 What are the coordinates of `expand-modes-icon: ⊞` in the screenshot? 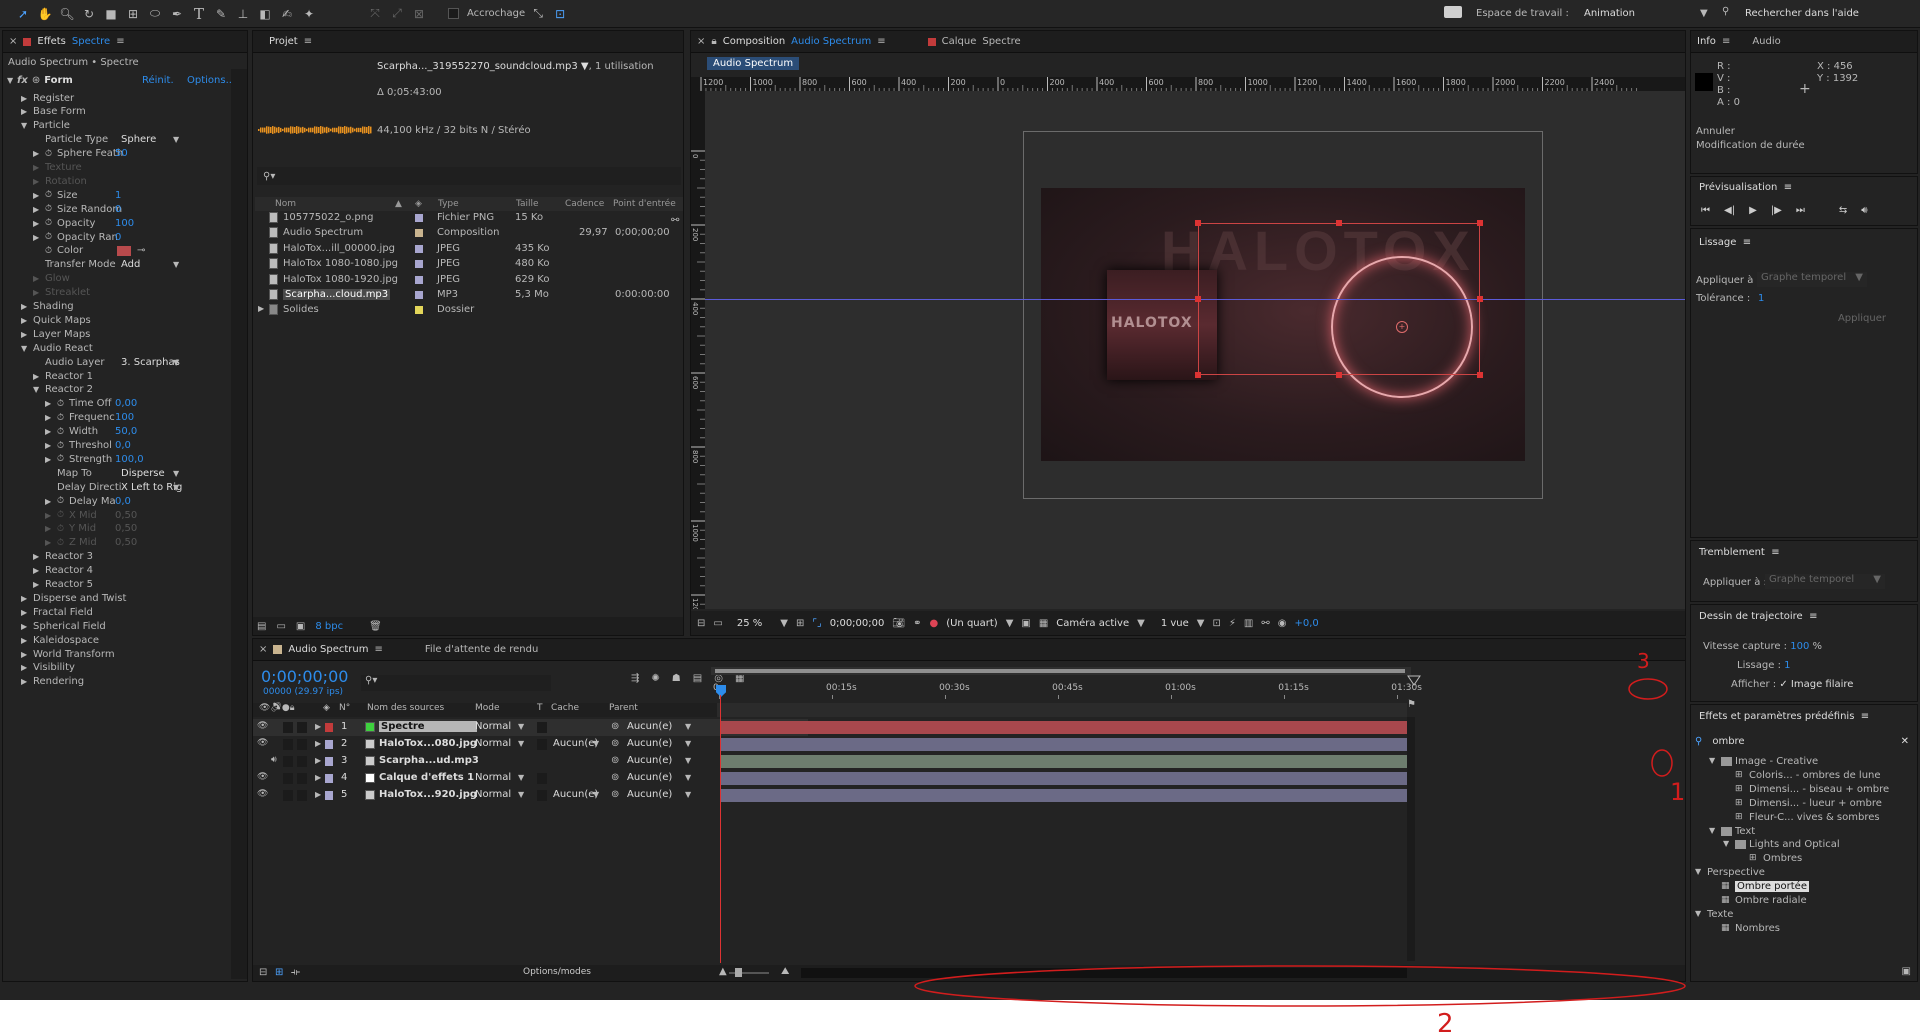 It's located at (279, 972).